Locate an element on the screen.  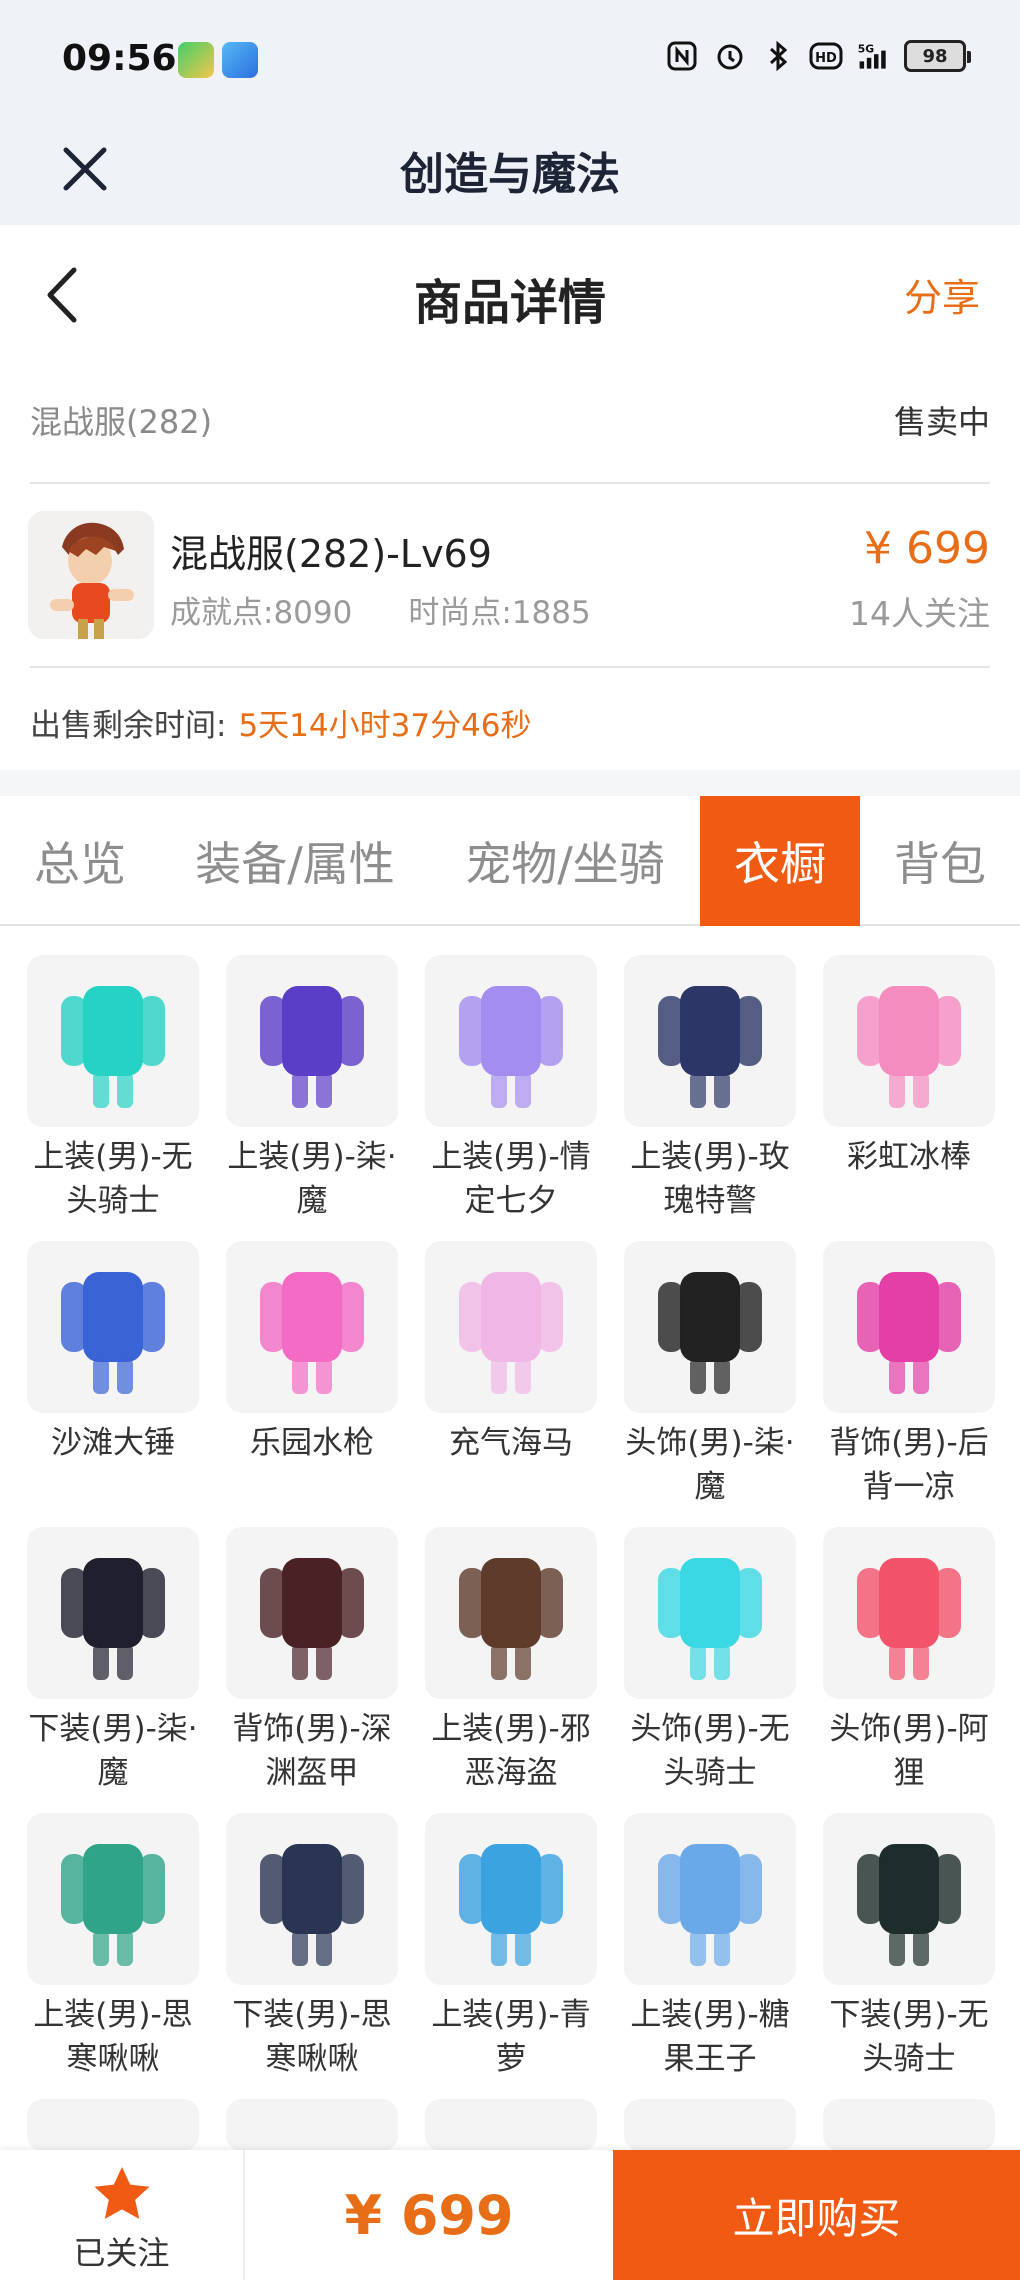
wardrobe-item-name: 上装(男)-柒·魔 is located at coordinates (312, 1179).